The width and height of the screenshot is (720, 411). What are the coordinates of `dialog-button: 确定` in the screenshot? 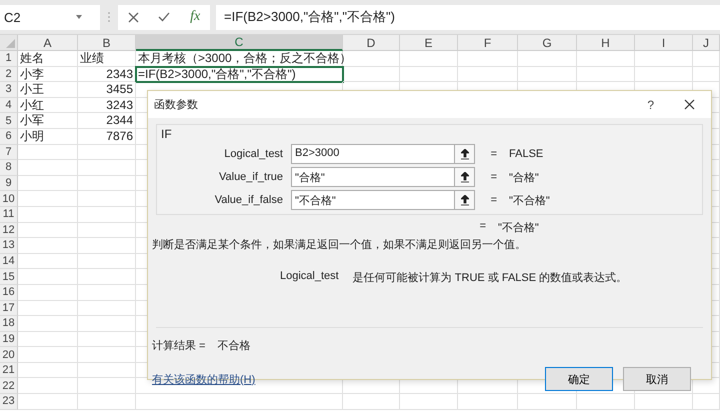 It's located at (579, 379).